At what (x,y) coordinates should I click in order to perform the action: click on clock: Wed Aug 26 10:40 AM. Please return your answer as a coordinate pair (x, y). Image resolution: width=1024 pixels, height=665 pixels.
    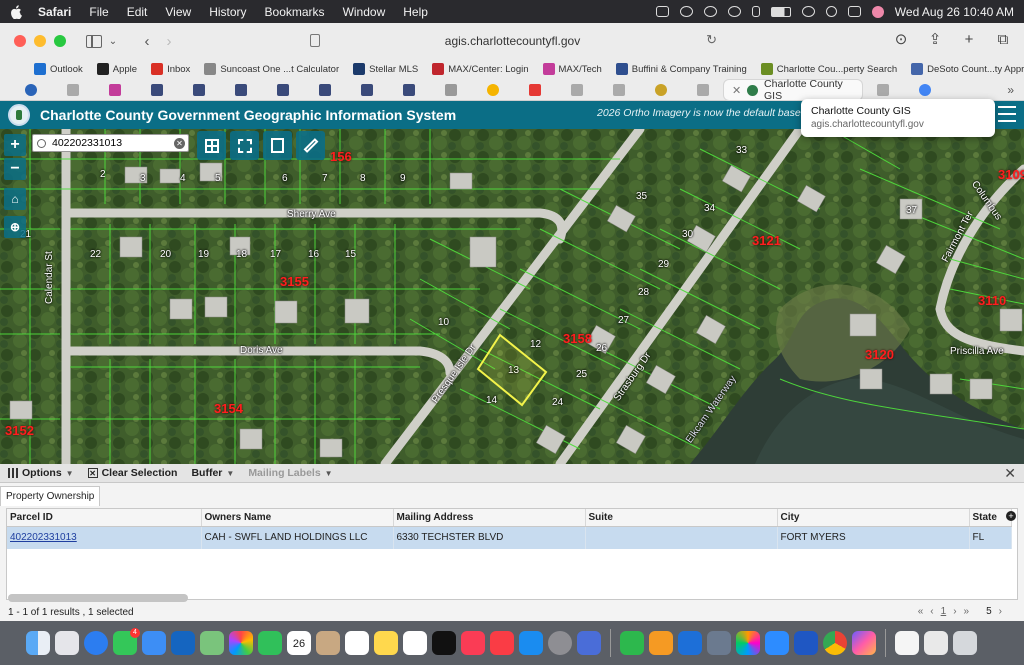
    Looking at the image, I should click on (954, 12).